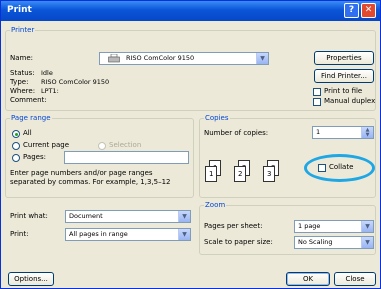 Image resolution: width=381 pixels, height=289 pixels. I want to click on print-what-select: Document ▼, so click(128, 216).